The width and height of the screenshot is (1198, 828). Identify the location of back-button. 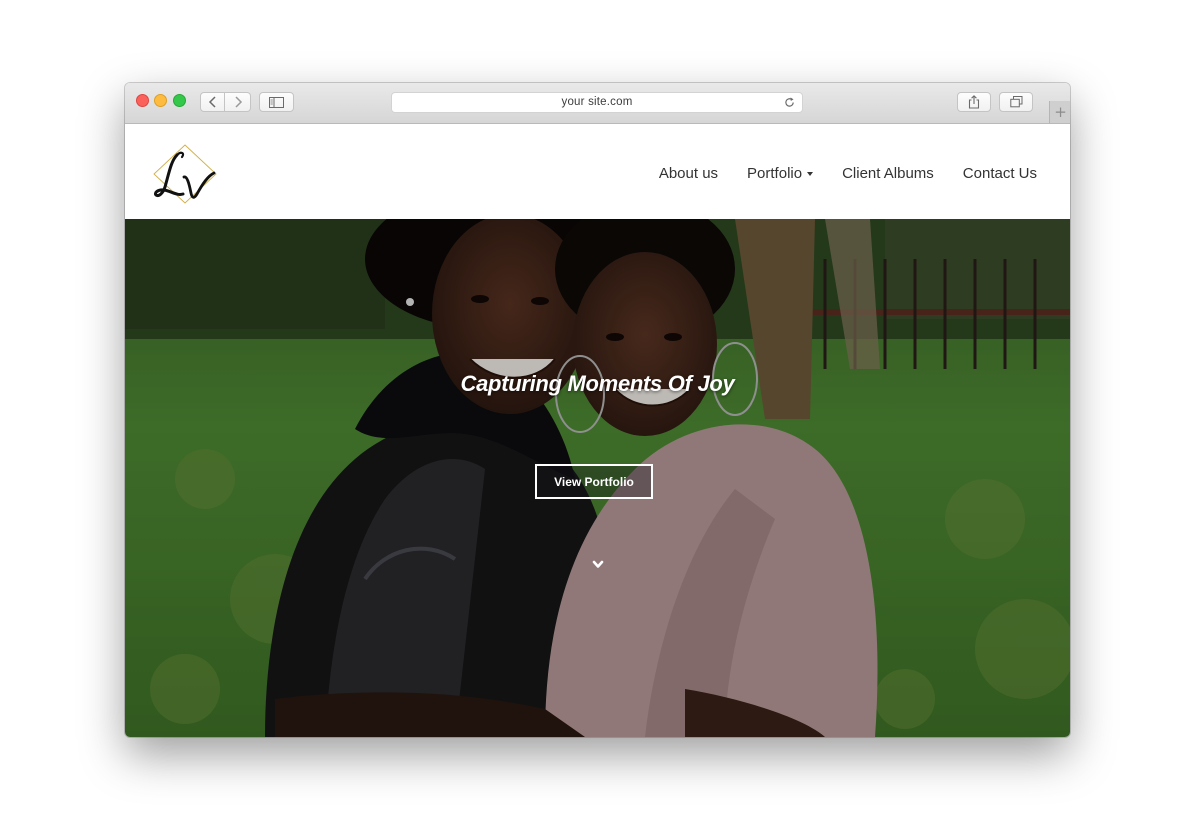
(212, 102).